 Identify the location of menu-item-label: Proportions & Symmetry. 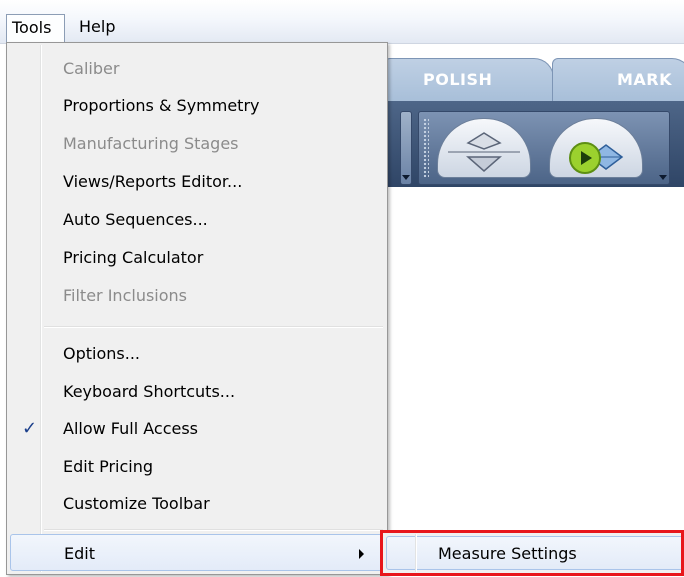
(161, 105).